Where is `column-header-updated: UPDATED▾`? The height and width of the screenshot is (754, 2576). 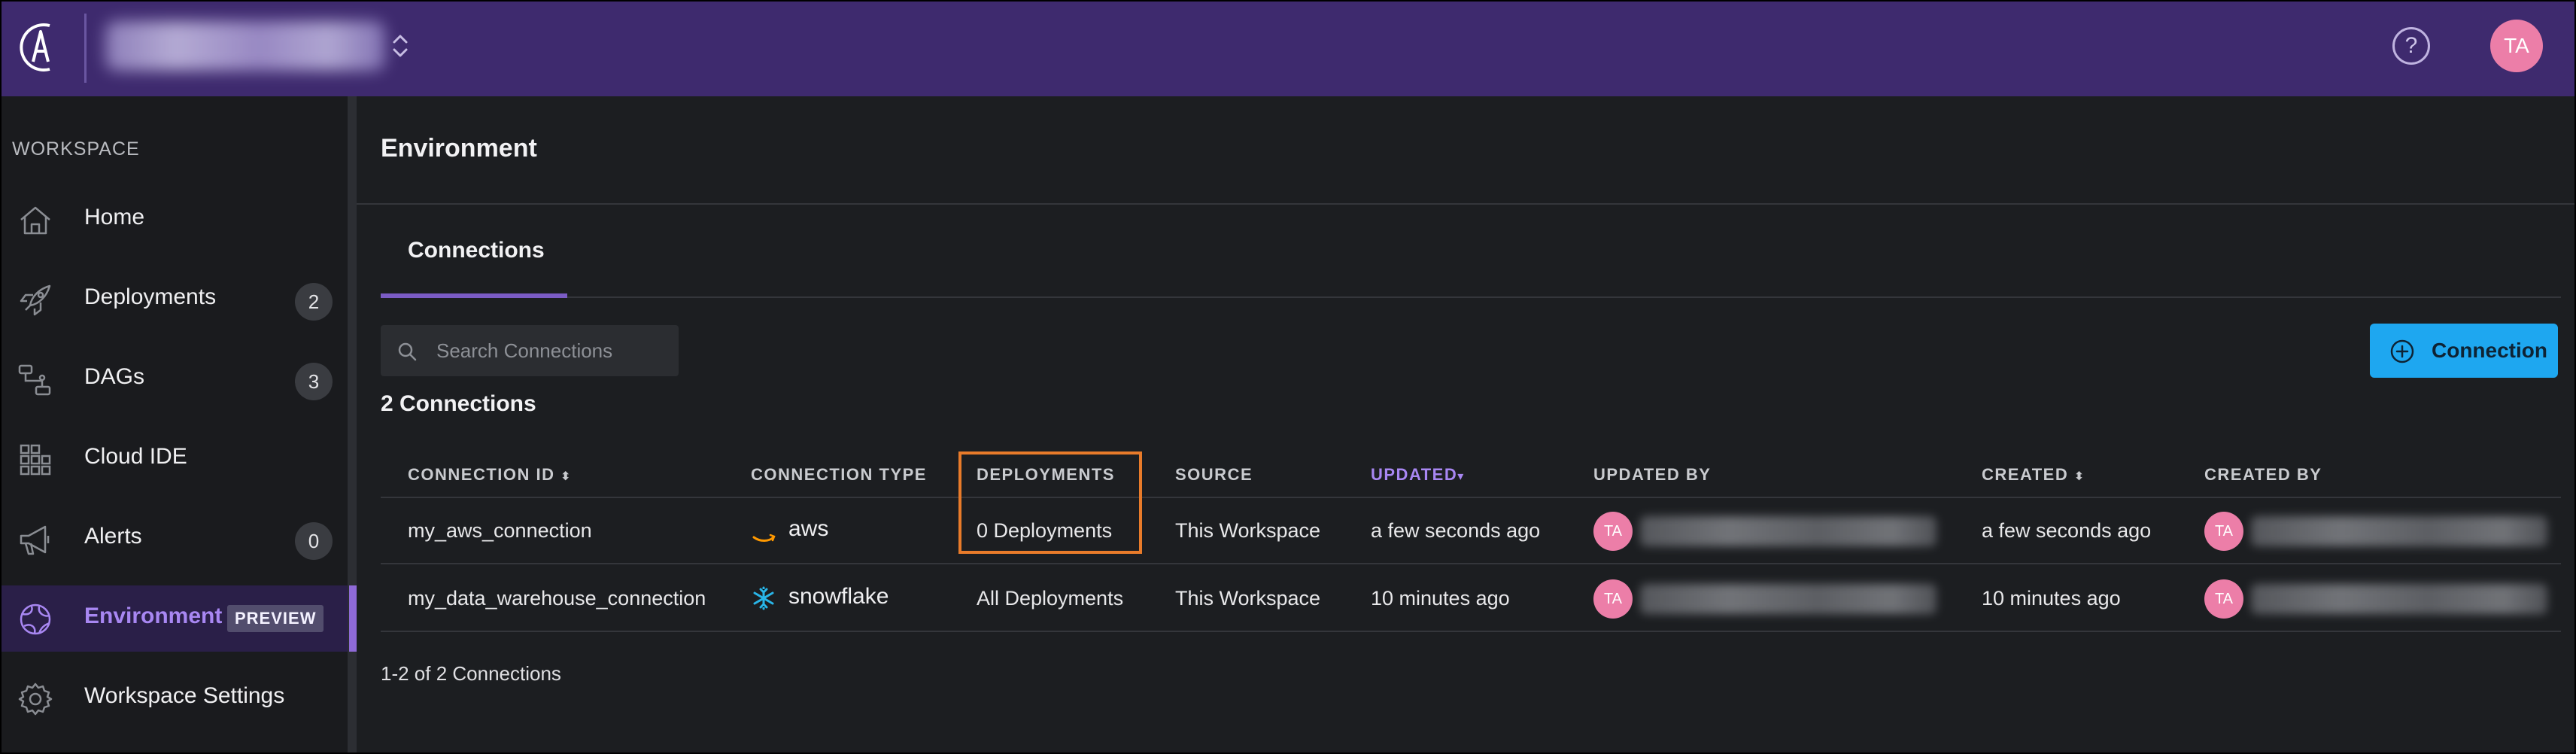
column-header-updated: UPDATED▾ is located at coordinates (1418, 475).